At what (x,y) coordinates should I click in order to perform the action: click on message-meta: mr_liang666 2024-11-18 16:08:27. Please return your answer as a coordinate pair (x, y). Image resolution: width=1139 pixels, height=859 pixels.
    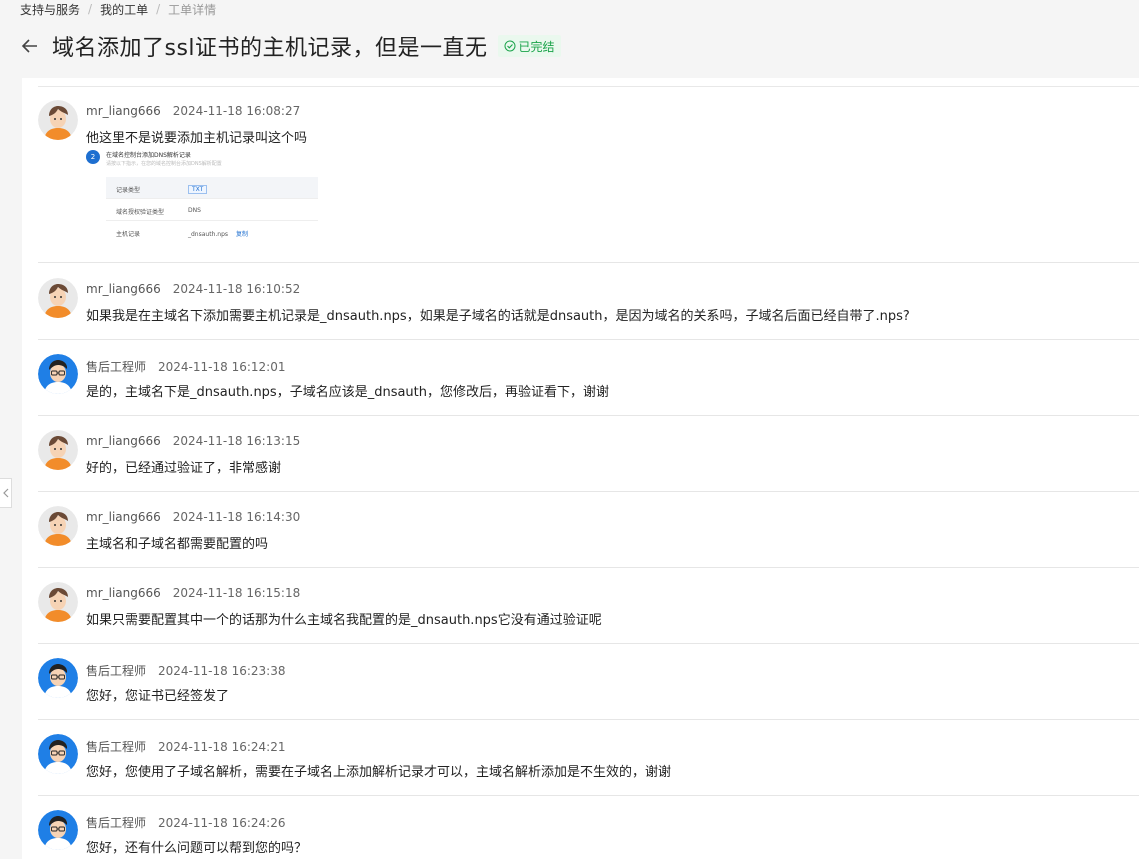
    Looking at the image, I should click on (193, 111).